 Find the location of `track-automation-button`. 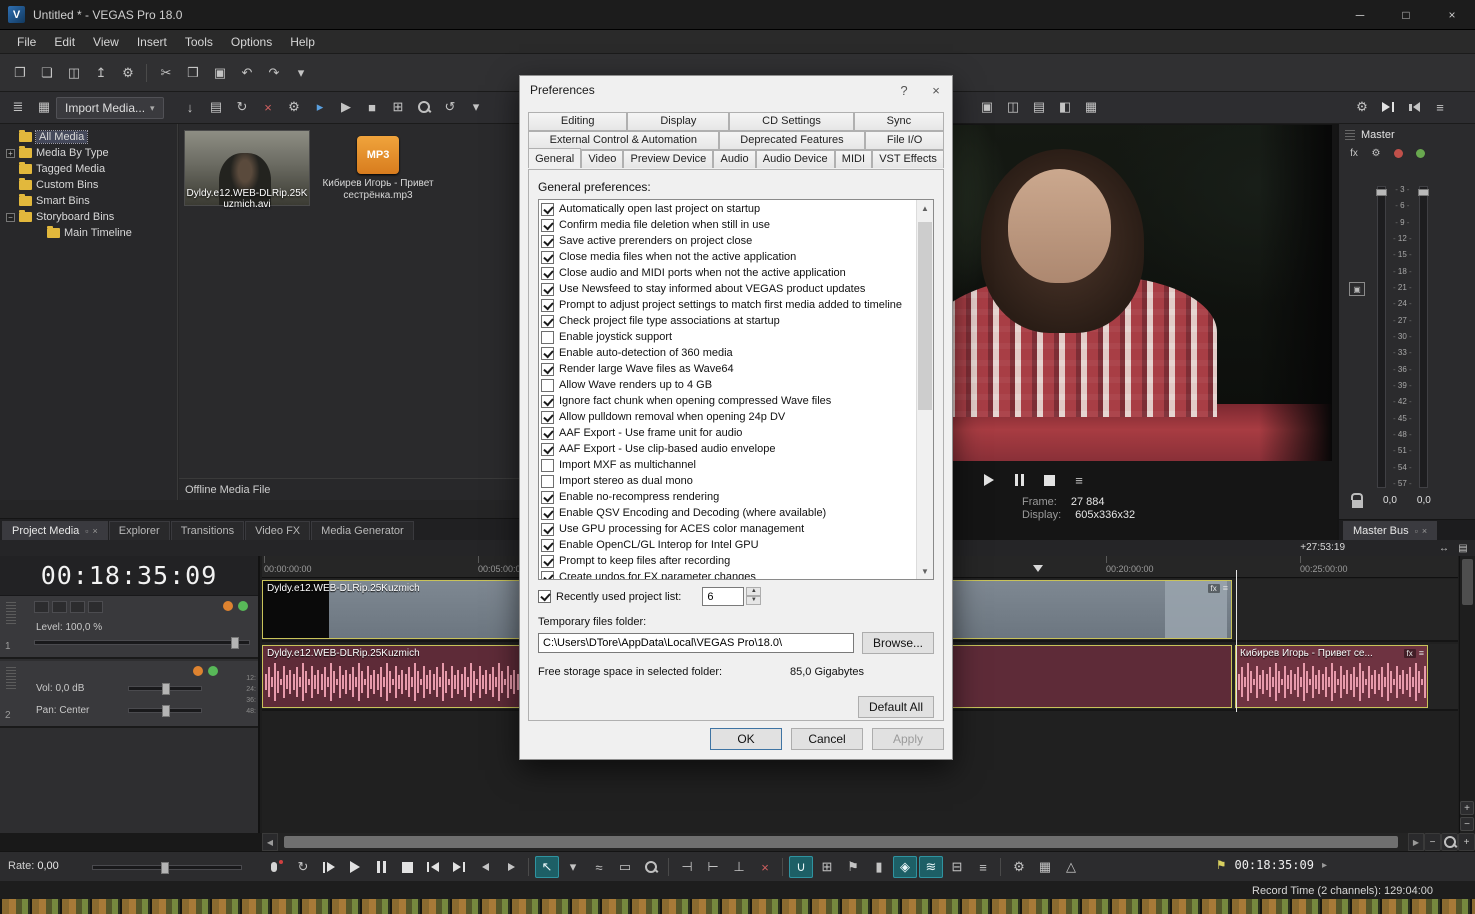

track-automation-button is located at coordinates (95, 607).